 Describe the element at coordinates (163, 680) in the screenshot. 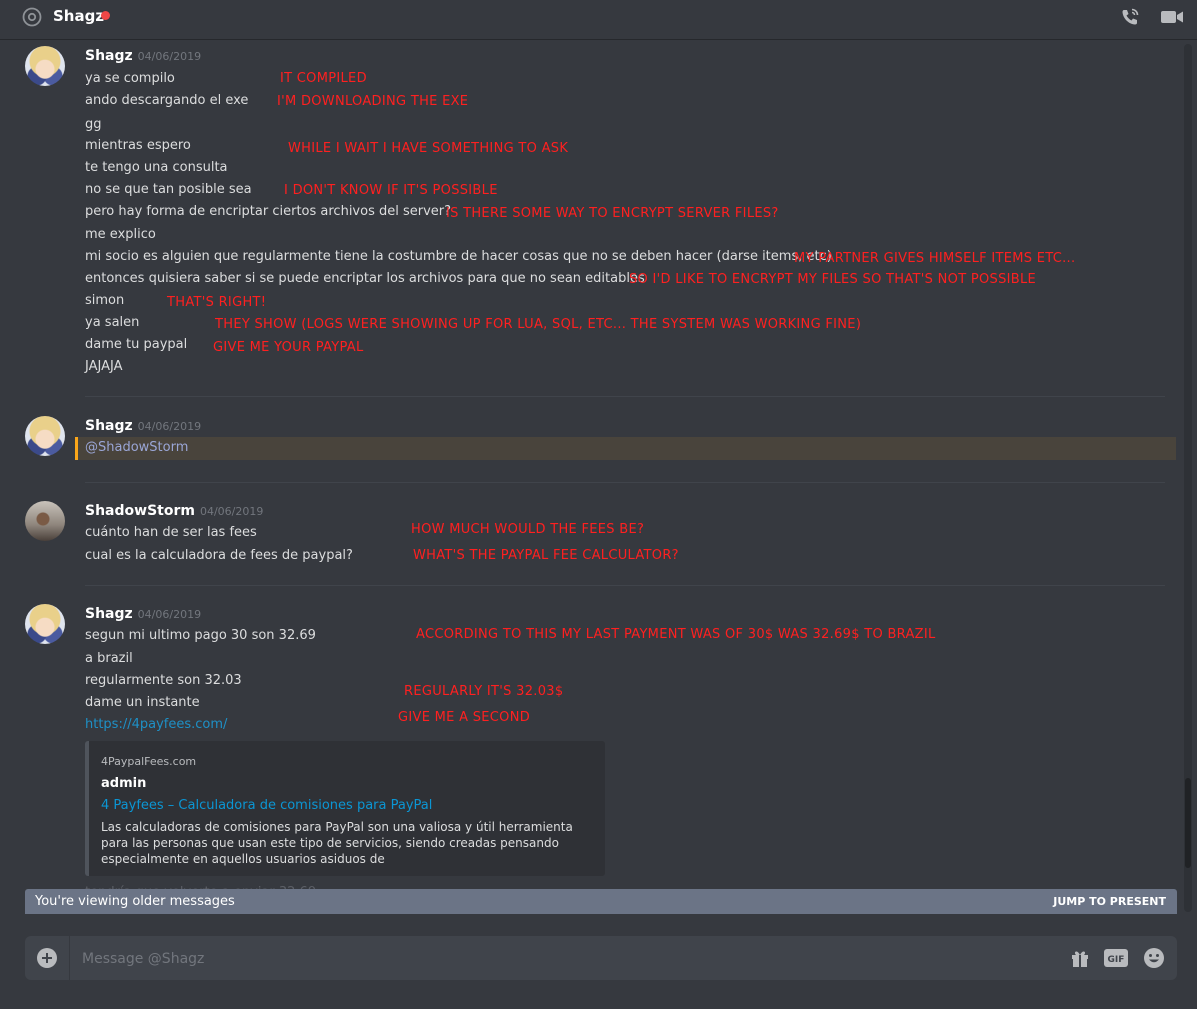

I see `message-line: regularmente son 32.03` at that location.